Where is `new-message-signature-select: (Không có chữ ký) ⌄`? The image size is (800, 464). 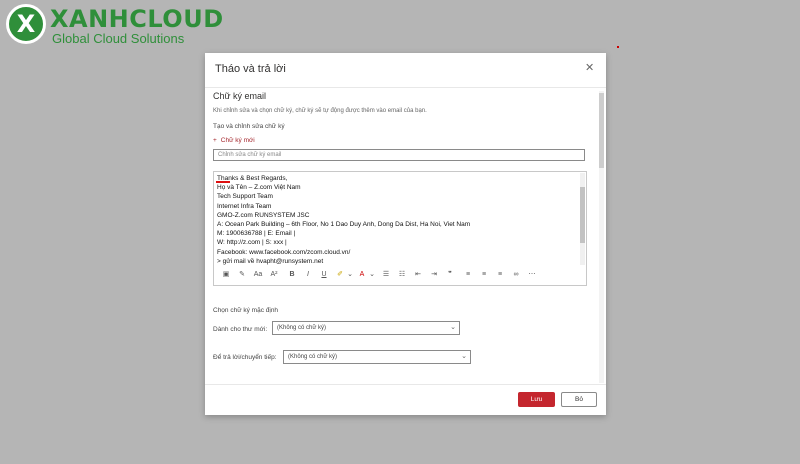 new-message-signature-select: (Không có chữ ký) ⌄ is located at coordinates (366, 328).